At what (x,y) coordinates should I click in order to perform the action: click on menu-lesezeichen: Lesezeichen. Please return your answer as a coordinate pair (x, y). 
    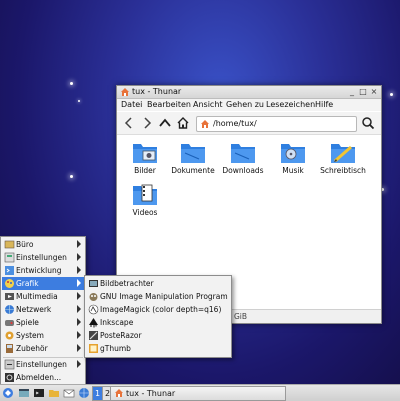
    Looking at the image, I should click on (290, 105).